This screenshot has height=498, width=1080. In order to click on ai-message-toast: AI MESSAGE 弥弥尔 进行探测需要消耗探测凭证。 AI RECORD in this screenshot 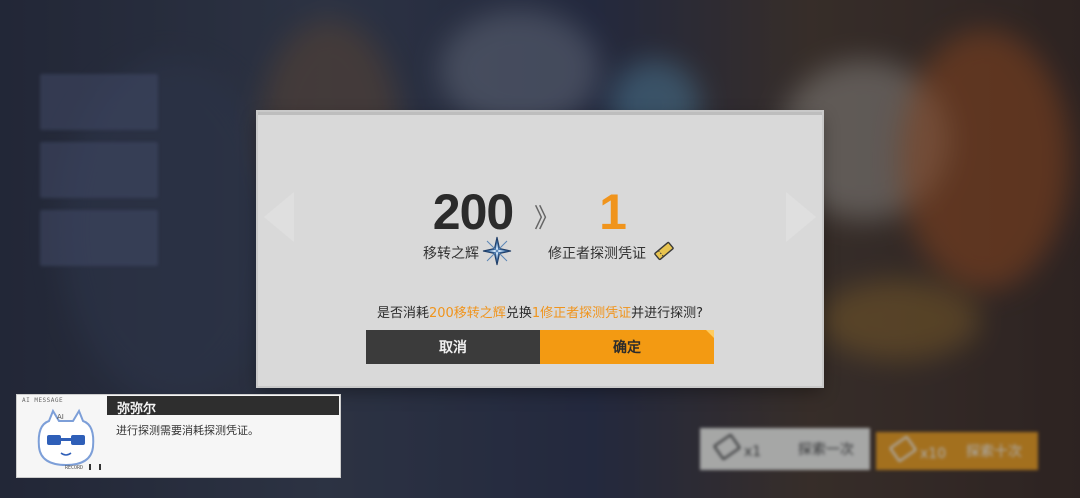, I will do `click(178, 436)`.